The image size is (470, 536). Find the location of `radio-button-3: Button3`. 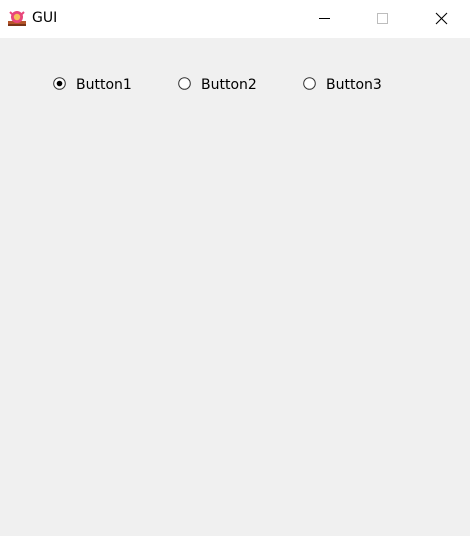

radio-button-3: Button3 is located at coordinates (348, 85).